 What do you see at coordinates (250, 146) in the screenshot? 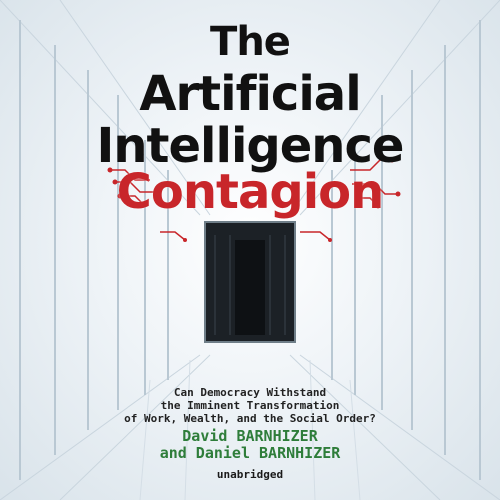
I see `title-line-3: Intelligence` at bounding box center [250, 146].